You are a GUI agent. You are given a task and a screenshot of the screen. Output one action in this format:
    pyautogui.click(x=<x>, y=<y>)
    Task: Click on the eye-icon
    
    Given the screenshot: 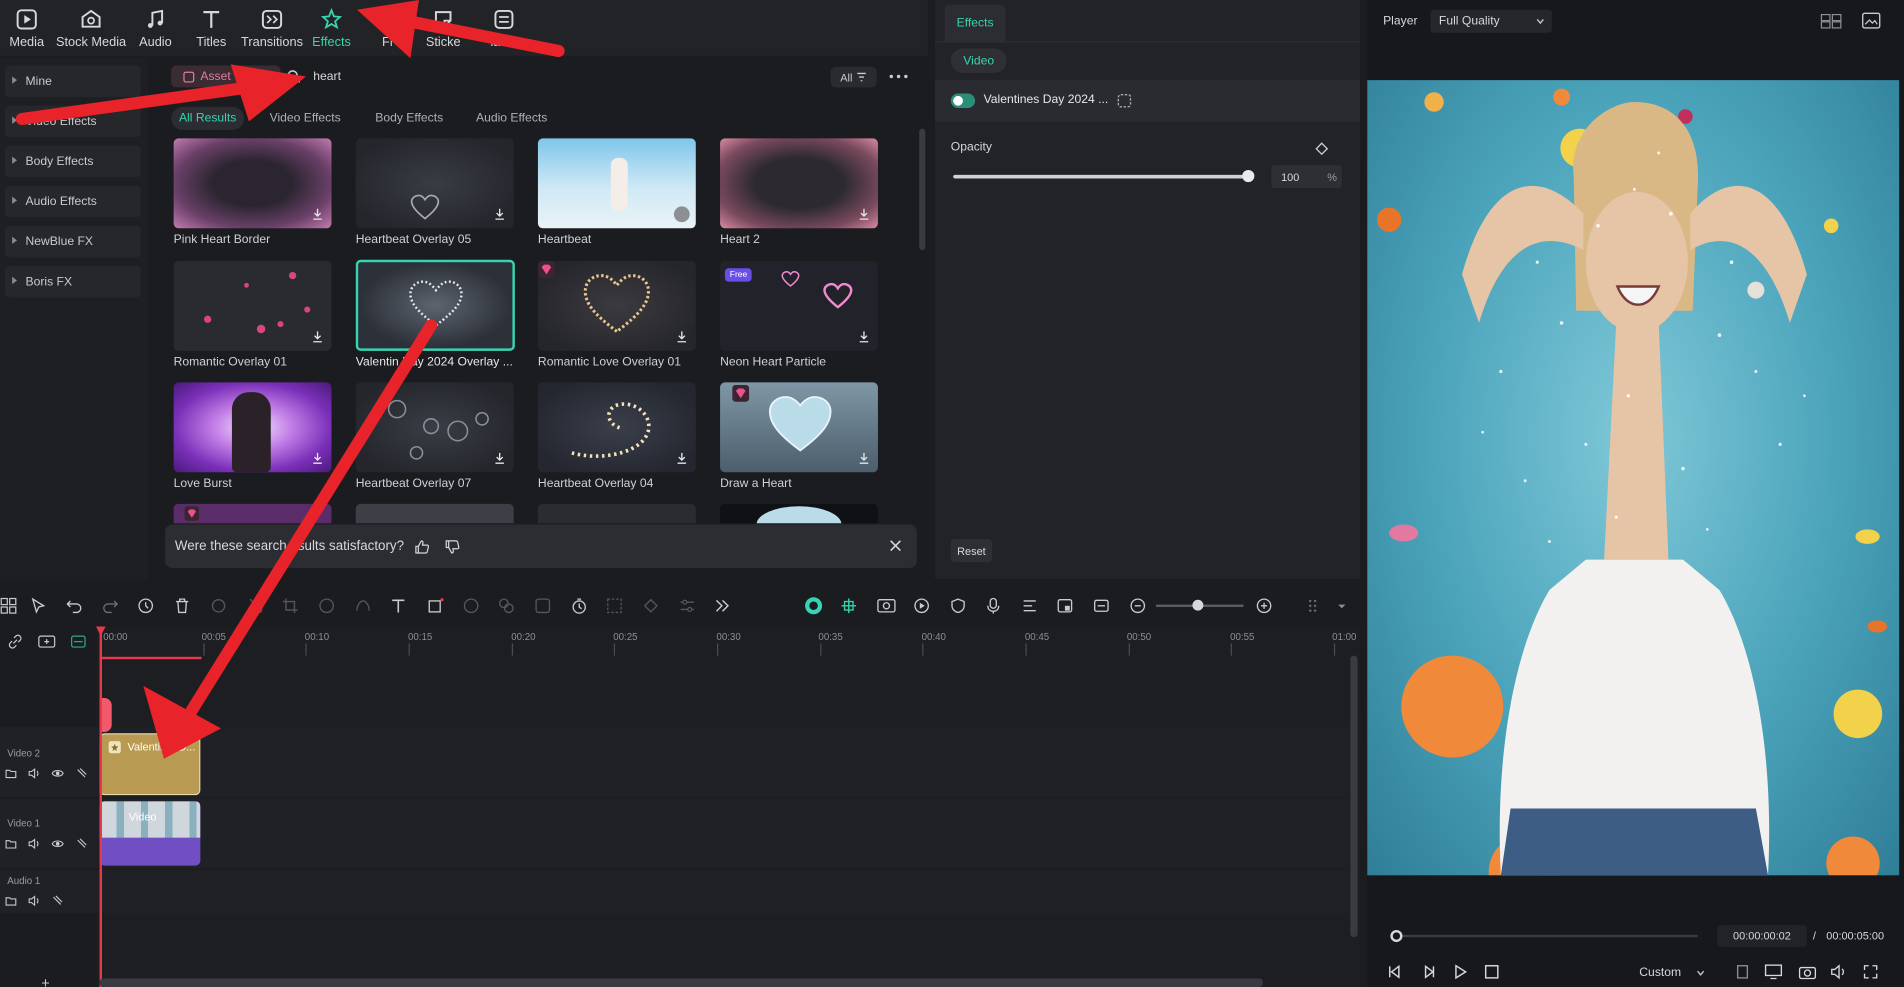 What is the action you would take?
    pyautogui.click(x=57, y=844)
    